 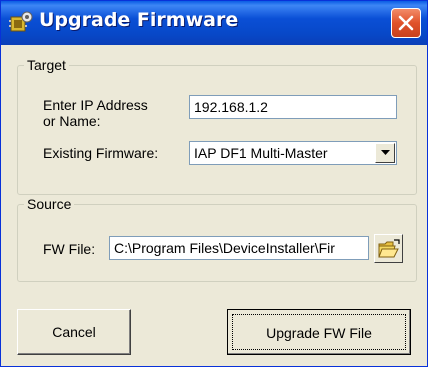 I want to click on ip-label-line1: Enter IP Address, so click(x=95, y=105).